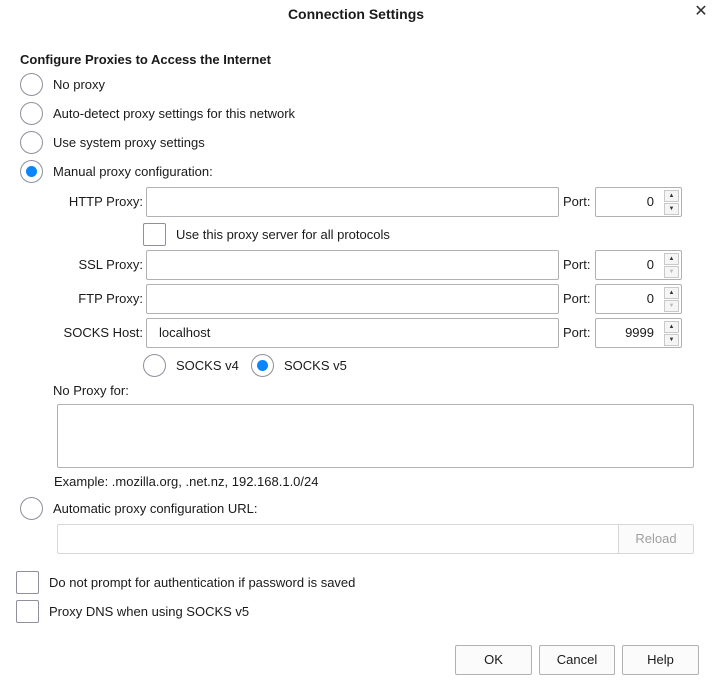 This screenshot has width=712, height=689. I want to click on ssl-port-value: 0, so click(650, 264).